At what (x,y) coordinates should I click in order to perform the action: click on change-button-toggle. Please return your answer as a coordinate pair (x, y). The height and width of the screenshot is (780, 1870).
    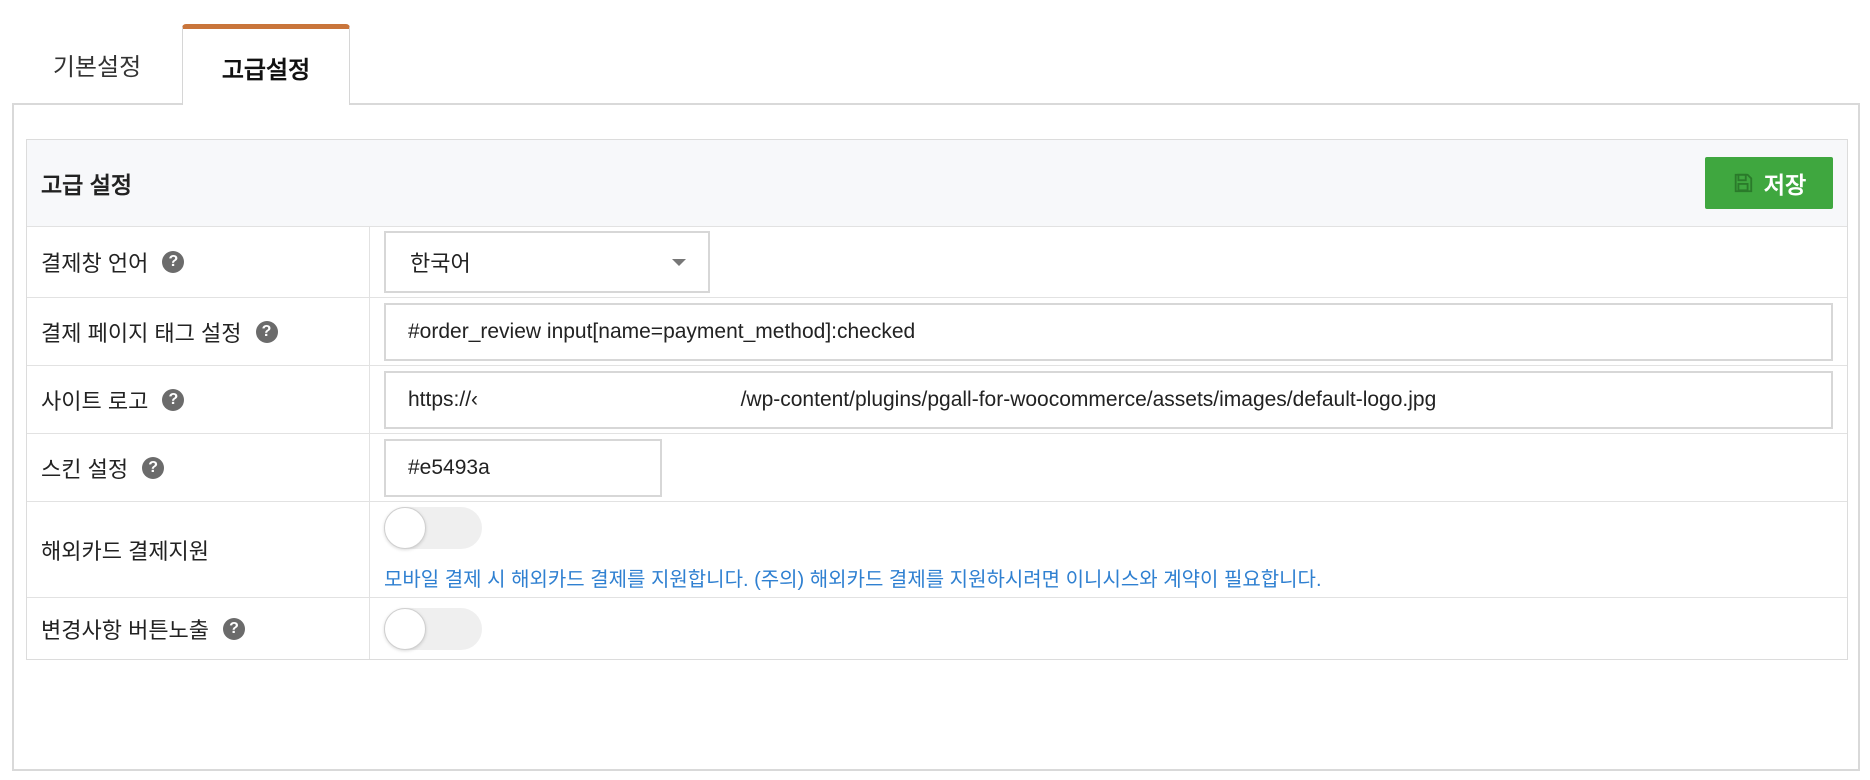
    Looking at the image, I should click on (433, 628).